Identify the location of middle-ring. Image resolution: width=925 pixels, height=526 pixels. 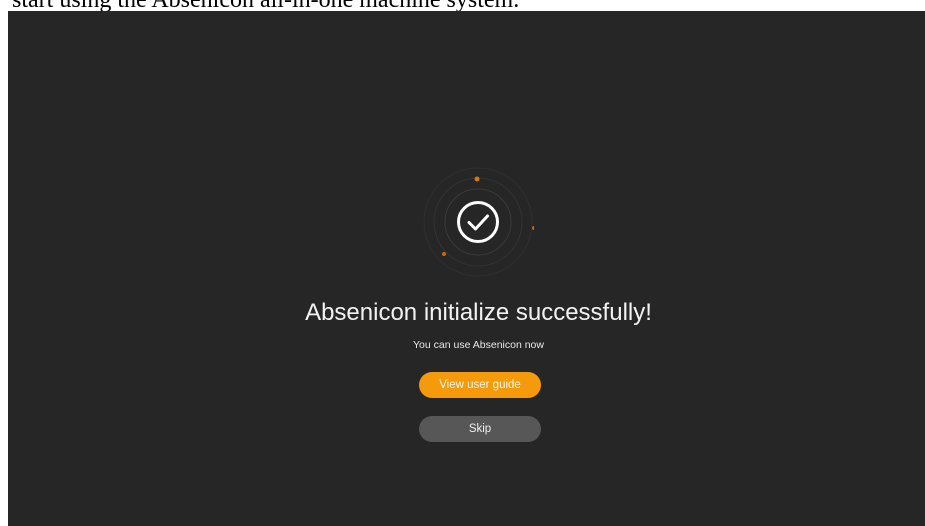
(478, 222).